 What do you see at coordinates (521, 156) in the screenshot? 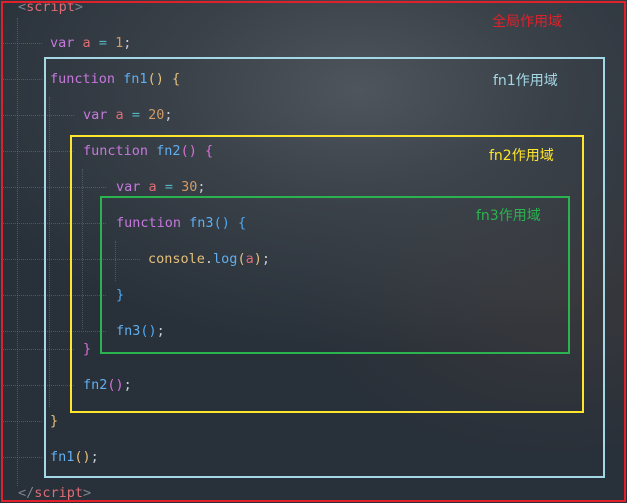
I see `fn2-scope-label: fn2作用域` at bounding box center [521, 156].